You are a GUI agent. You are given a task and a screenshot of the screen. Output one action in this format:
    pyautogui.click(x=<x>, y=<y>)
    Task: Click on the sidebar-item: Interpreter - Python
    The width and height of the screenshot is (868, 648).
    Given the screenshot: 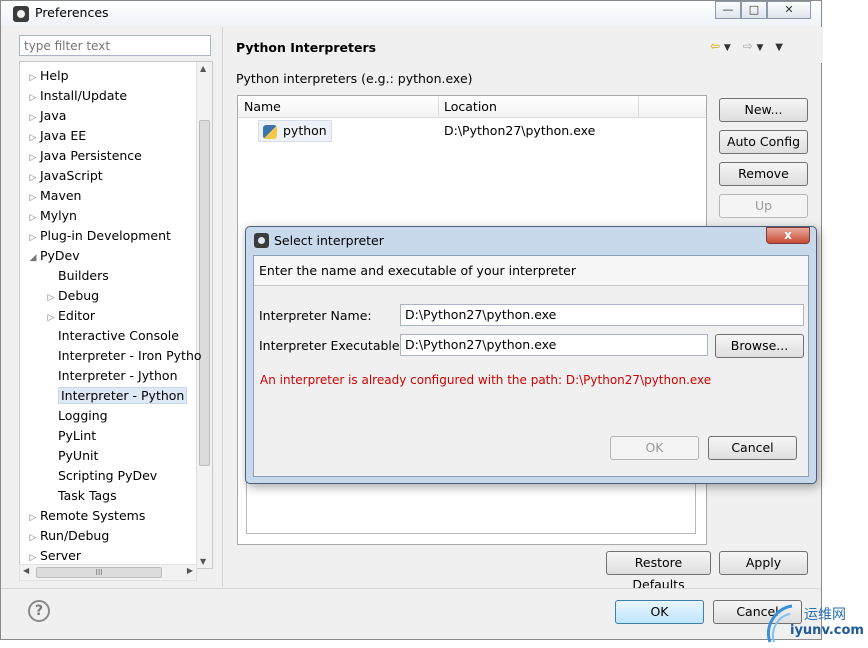 What is the action you would take?
    pyautogui.click(x=116, y=396)
    